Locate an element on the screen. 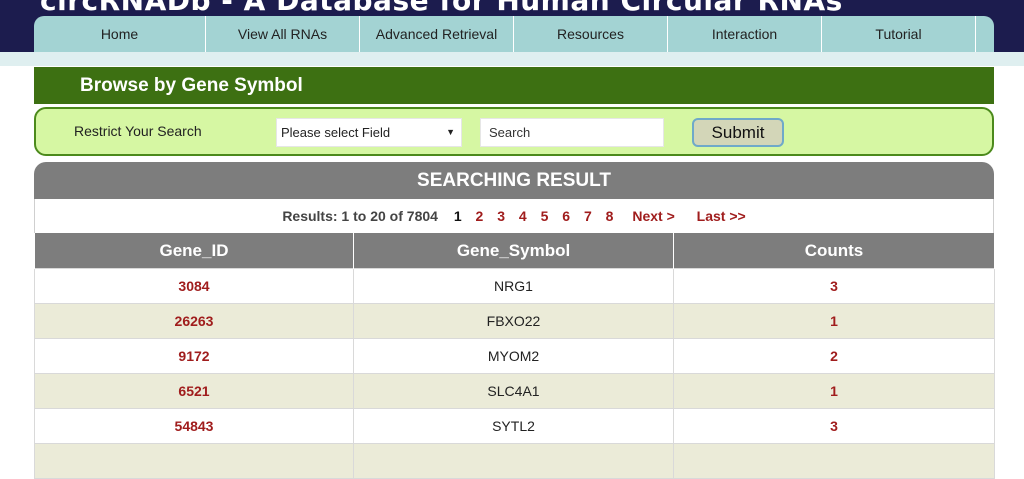  next-page-link: Next > is located at coordinates (653, 216).